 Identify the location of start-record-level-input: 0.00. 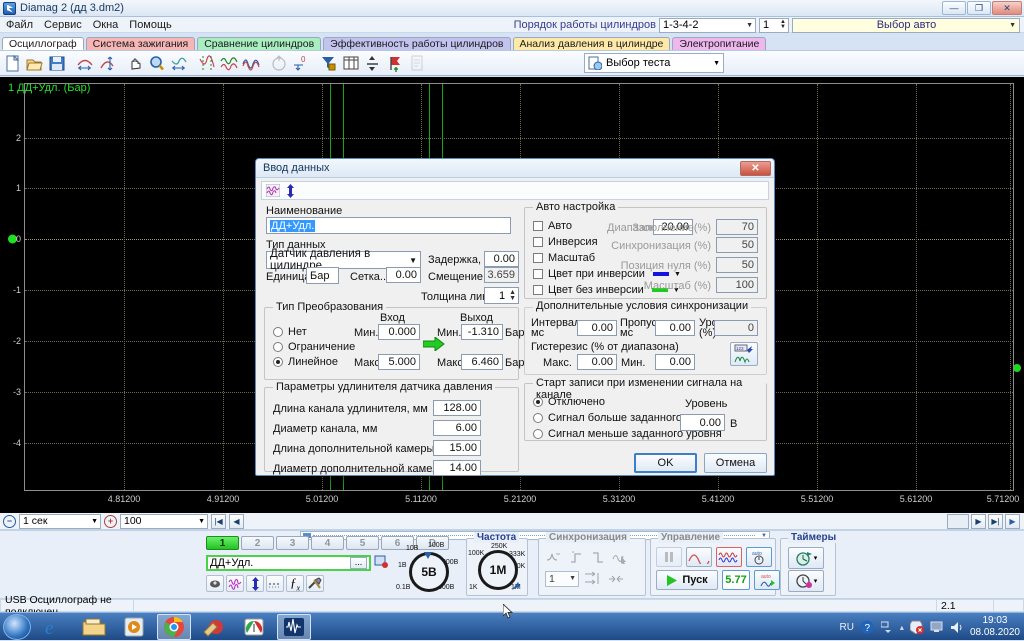
(702, 422).